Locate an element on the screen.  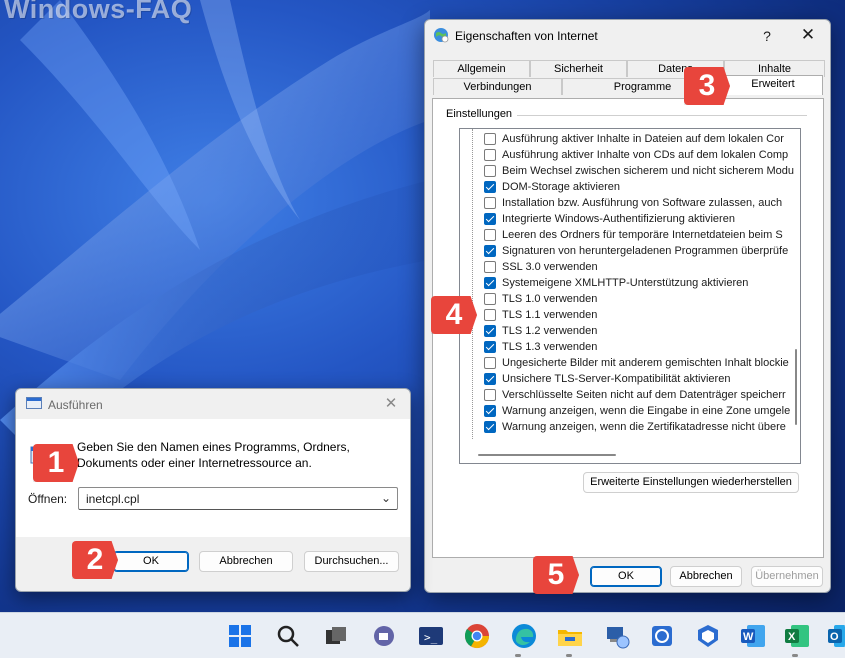
excel-icon: X is located at coordinates (797, 636).